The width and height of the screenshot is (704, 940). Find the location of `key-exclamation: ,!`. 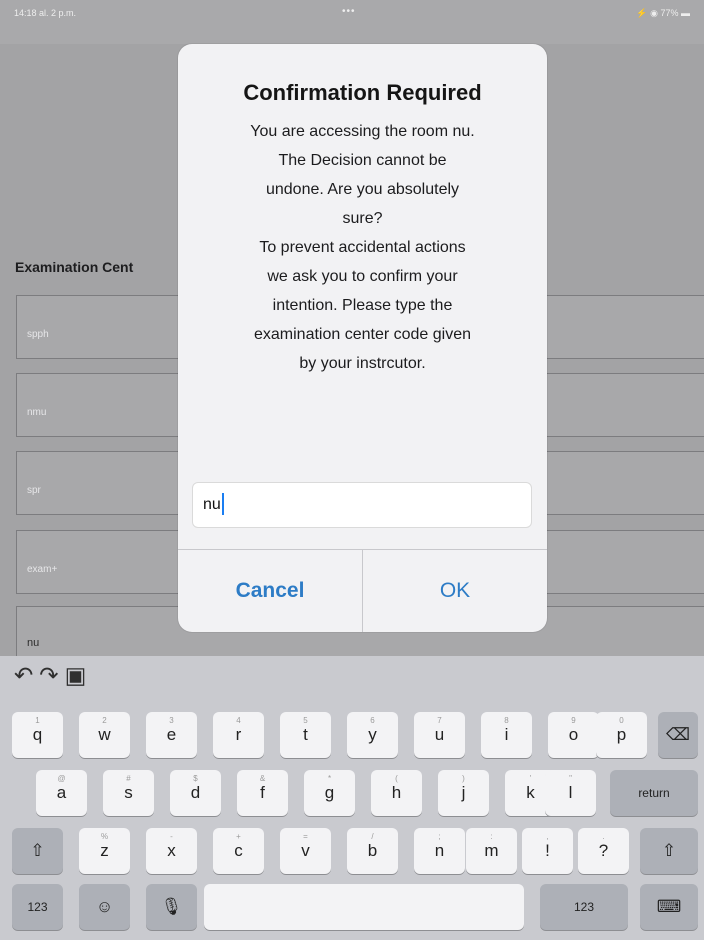

key-exclamation: ,! is located at coordinates (547, 851).